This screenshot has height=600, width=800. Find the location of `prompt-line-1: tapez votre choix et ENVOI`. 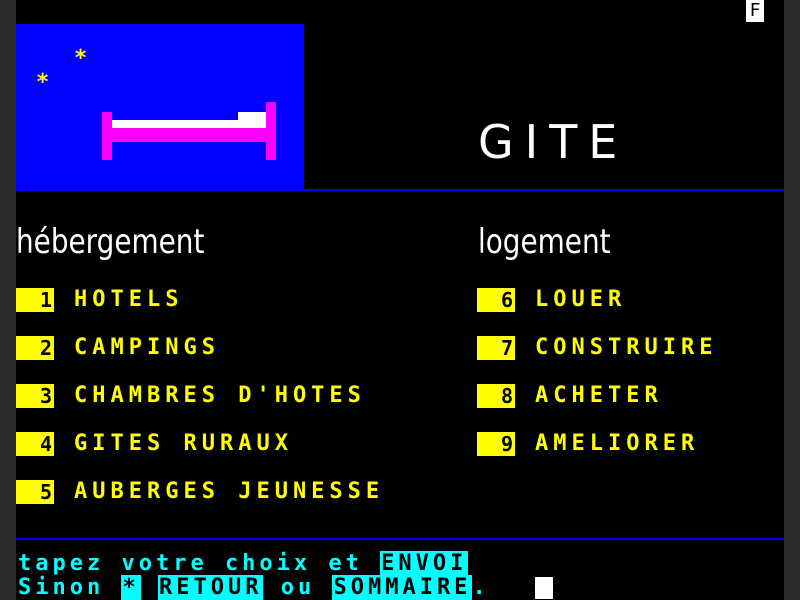

prompt-line-1: tapez votre choix et ENVOI is located at coordinates (243, 563).